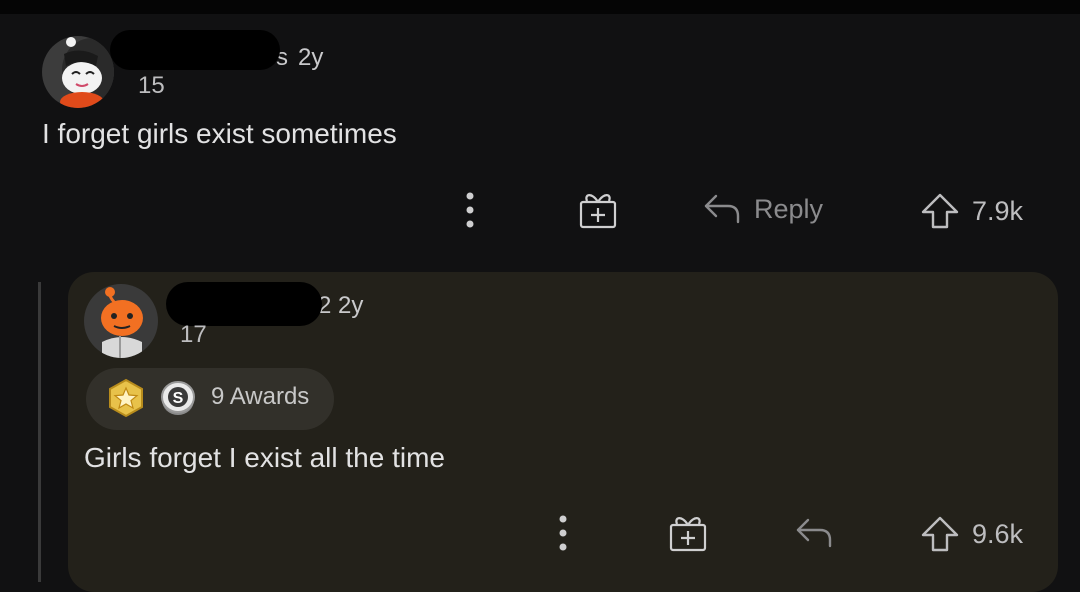  I want to click on reply-upvote-button: 9.6k, so click(971, 534).